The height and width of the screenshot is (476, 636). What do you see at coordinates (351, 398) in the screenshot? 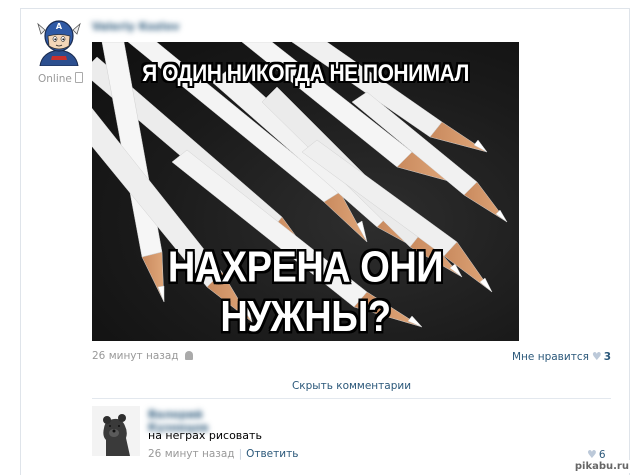
I see `comments-divider` at bounding box center [351, 398].